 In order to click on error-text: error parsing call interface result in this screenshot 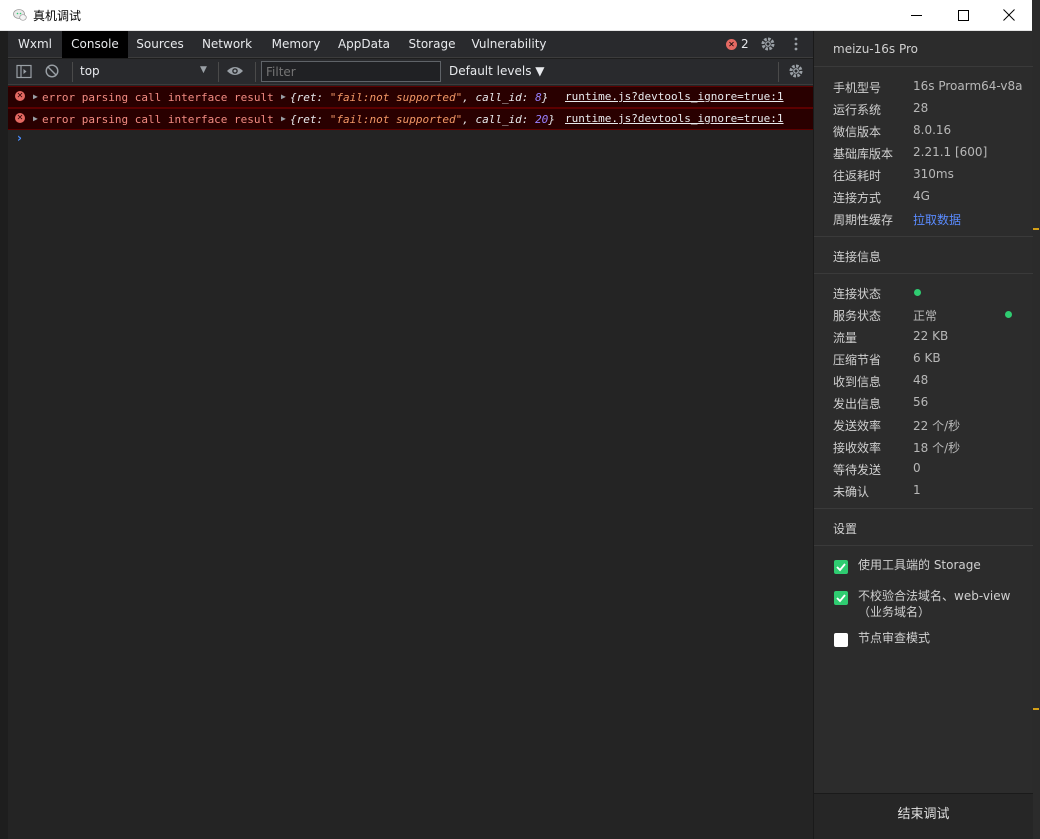, I will do `click(158, 119)`.